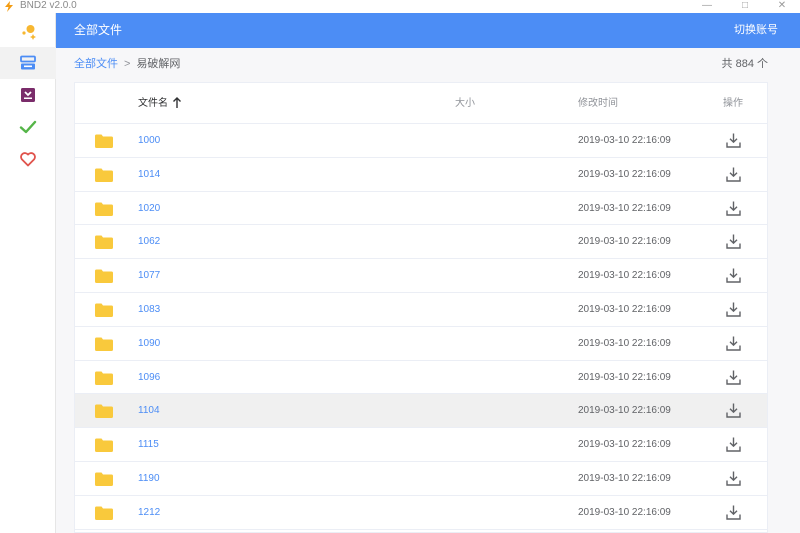 The height and width of the screenshot is (533, 800). I want to click on file-name-link: 1077, so click(149, 275).